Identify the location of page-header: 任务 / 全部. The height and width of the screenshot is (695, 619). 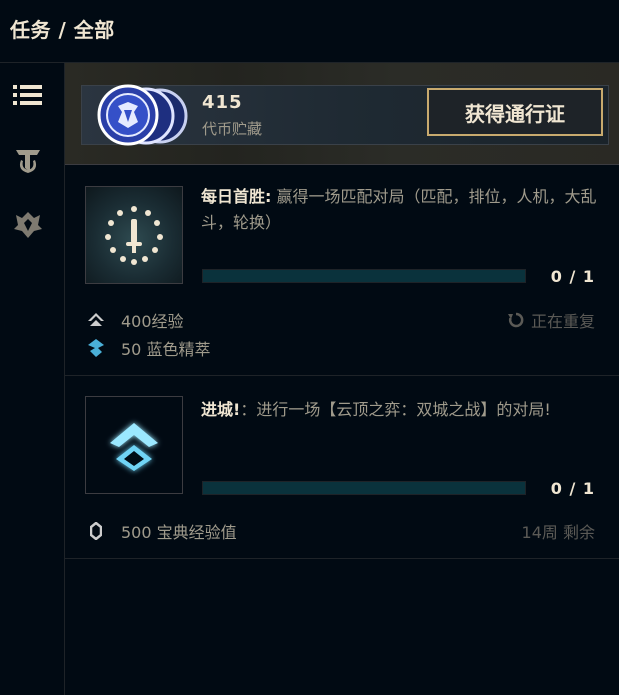
(309, 31).